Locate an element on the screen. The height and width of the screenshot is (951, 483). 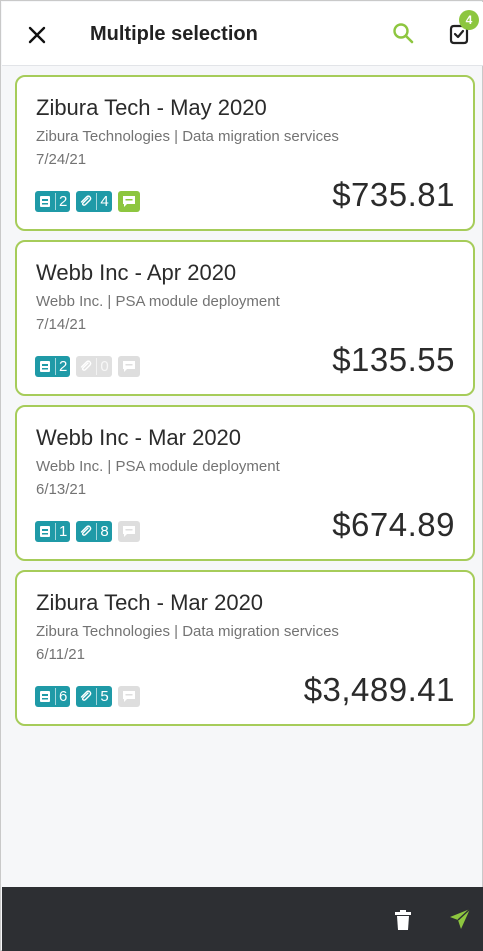
send-icon is located at coordinates (460, 918).